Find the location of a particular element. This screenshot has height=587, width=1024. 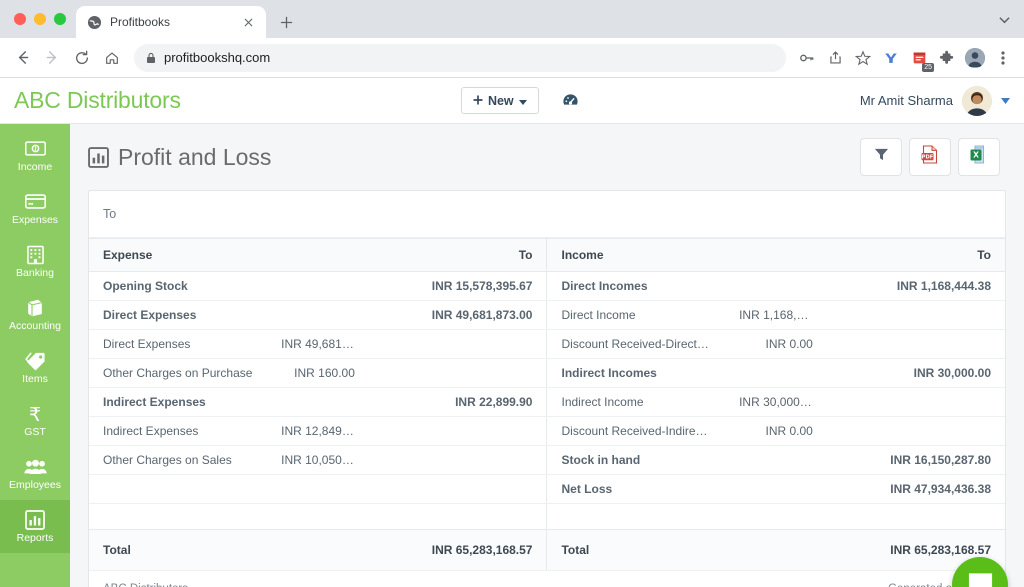

sidebar-item-label: Reports is located at coordinates (35, 538).